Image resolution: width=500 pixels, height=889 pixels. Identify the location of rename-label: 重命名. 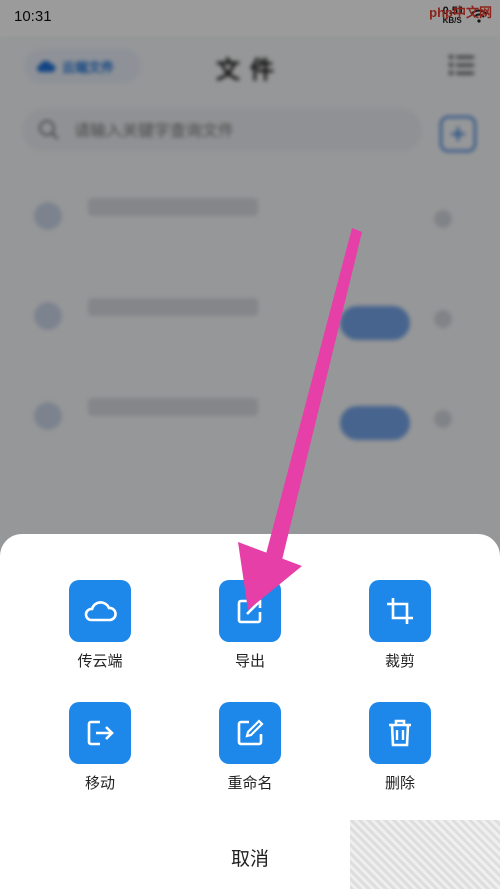
(250, 783).